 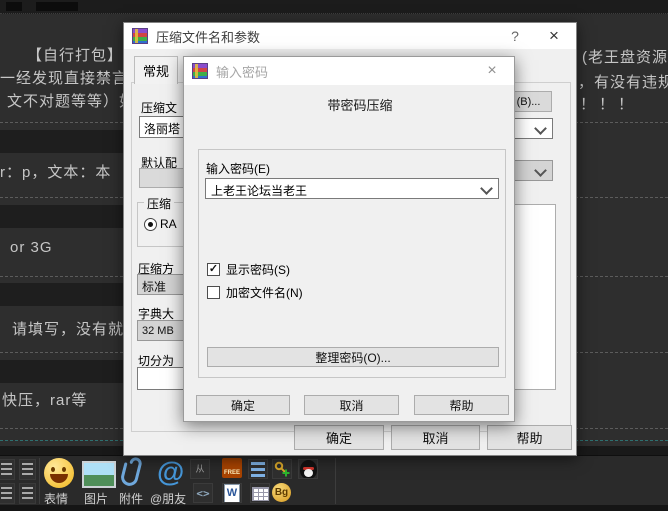 I want to click on code-button: <>, so click(x=203, y=493).